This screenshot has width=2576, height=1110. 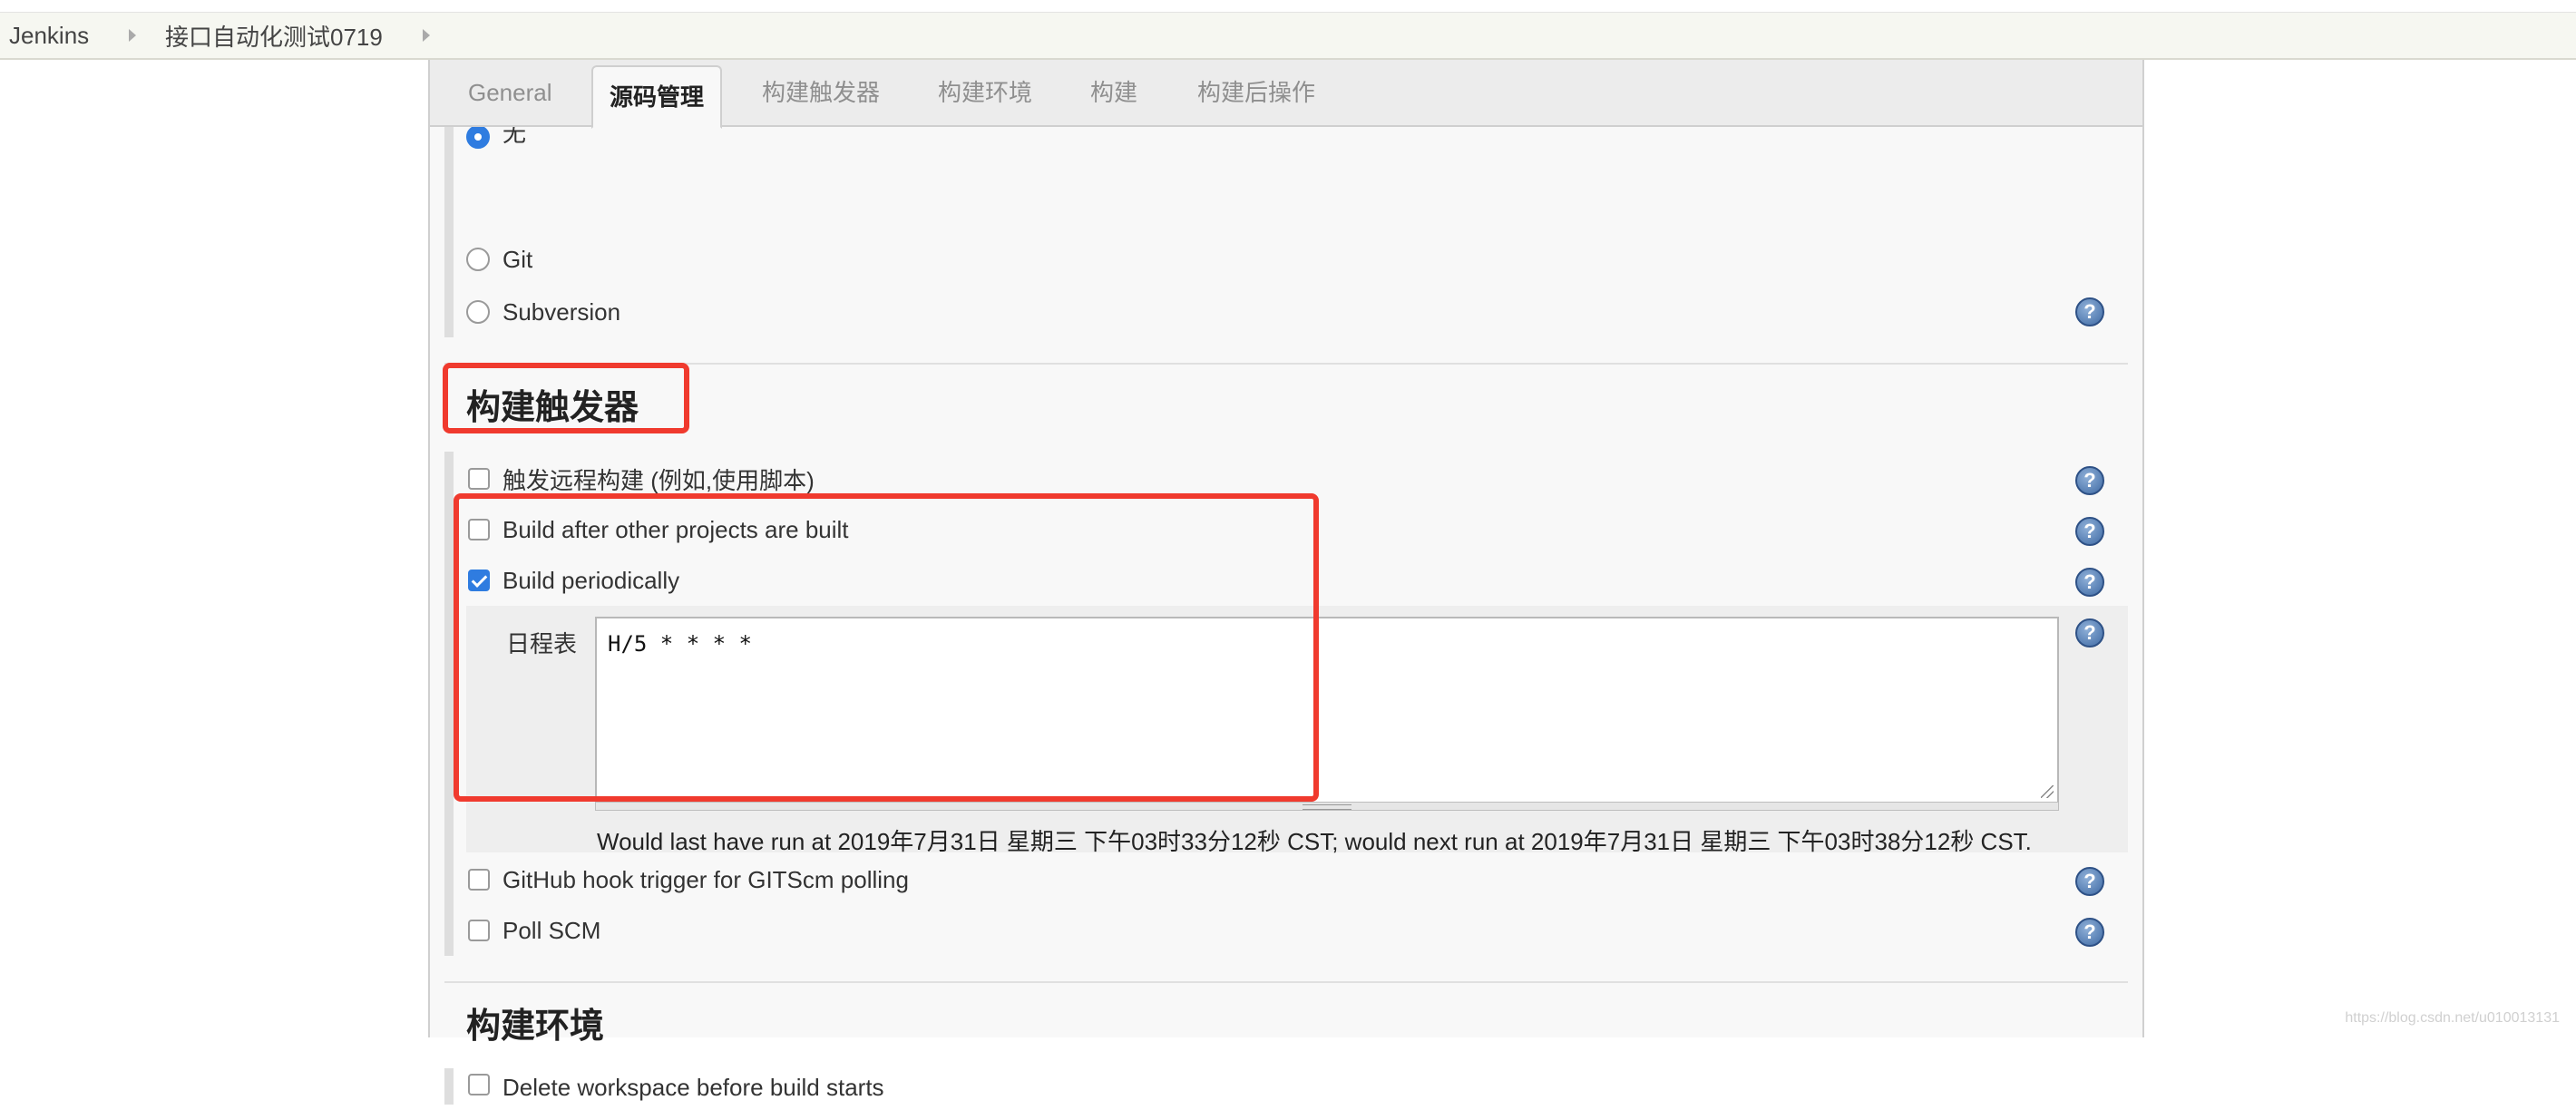 What do you see at coordinates (562, 311) in the screenshot?
I see `scm-option-label: Subversion` at bounding box center [562, 311].